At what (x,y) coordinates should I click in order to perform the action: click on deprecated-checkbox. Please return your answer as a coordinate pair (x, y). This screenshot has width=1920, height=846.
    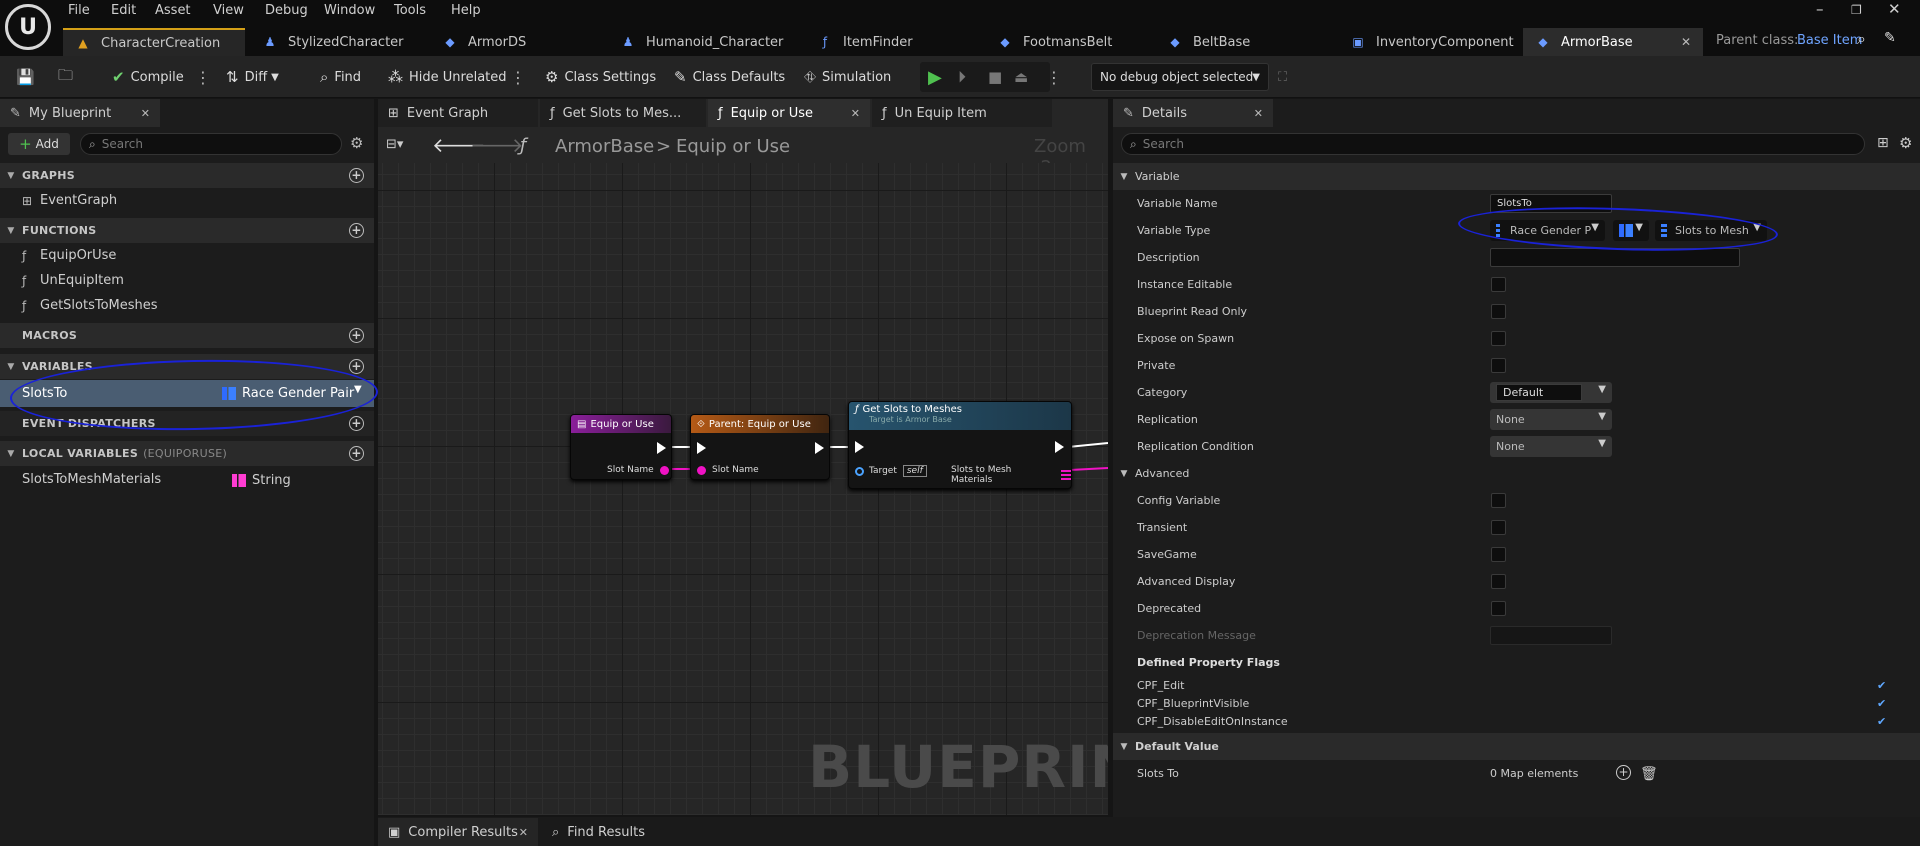
    Looking at the image, I should click on (1498, 608).